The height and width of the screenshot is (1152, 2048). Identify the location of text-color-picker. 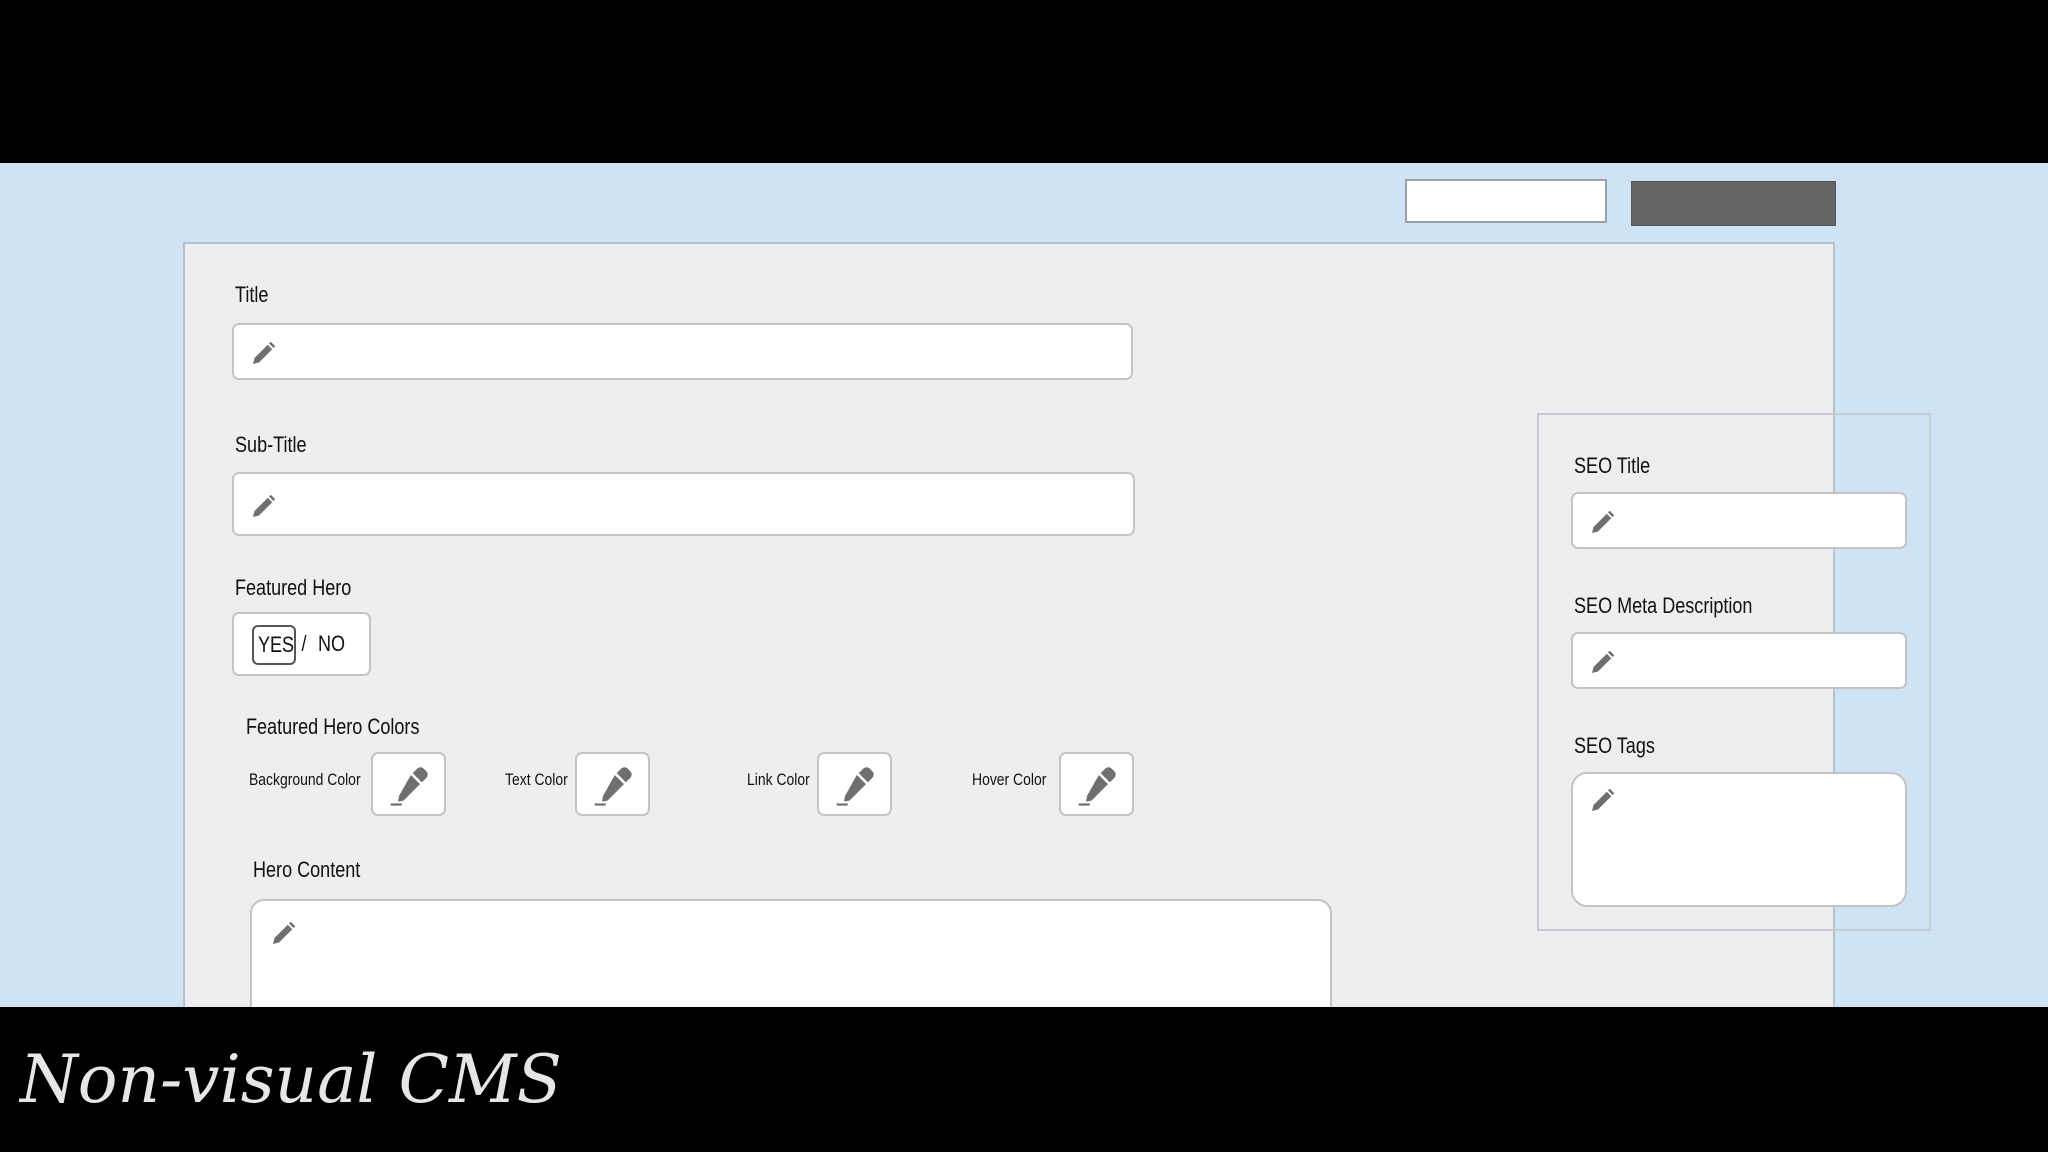
(612, 784).